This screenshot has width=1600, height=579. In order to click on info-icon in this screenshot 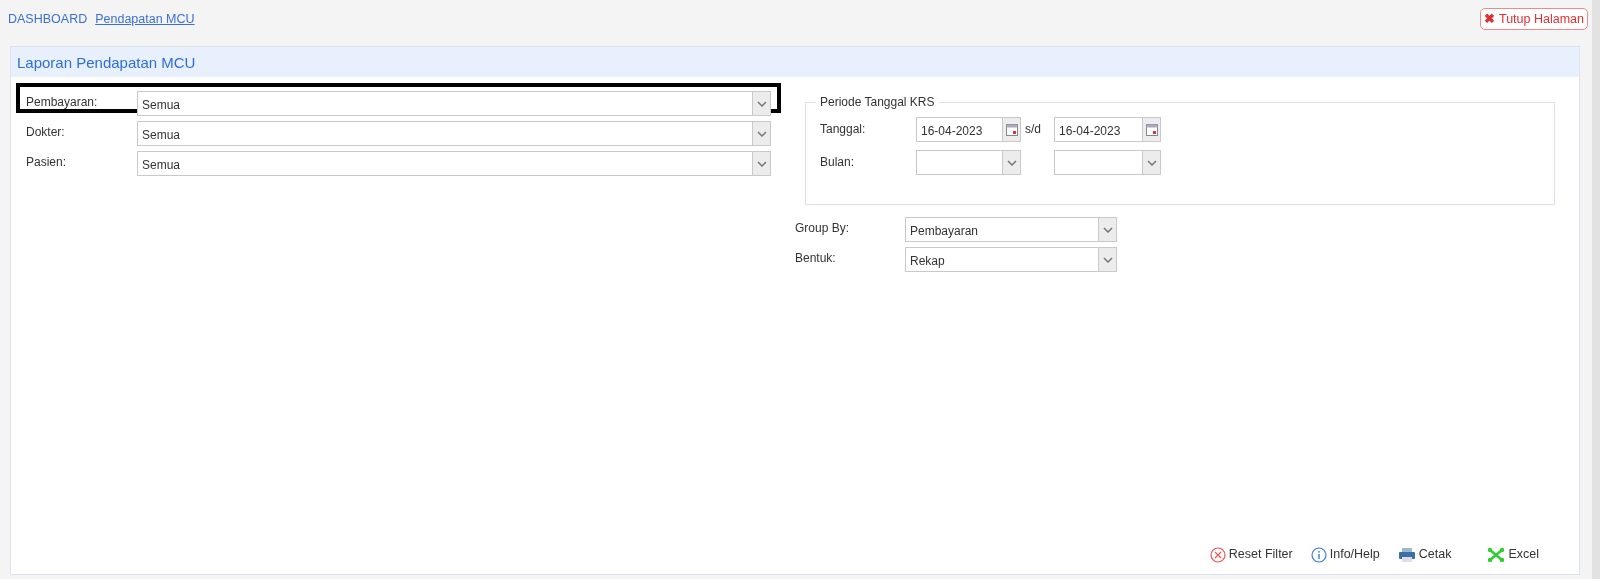, I will do `click(1318, 554)`.